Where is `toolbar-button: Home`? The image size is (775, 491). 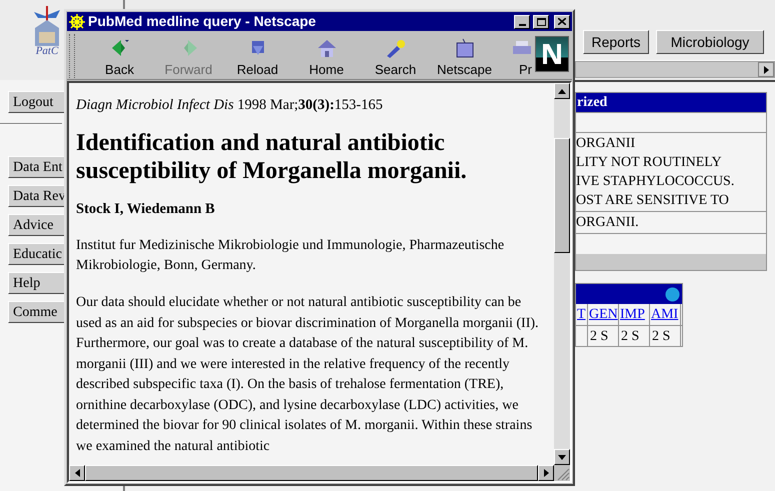
toolbar-button: Home is located at coordinates (326, 56).